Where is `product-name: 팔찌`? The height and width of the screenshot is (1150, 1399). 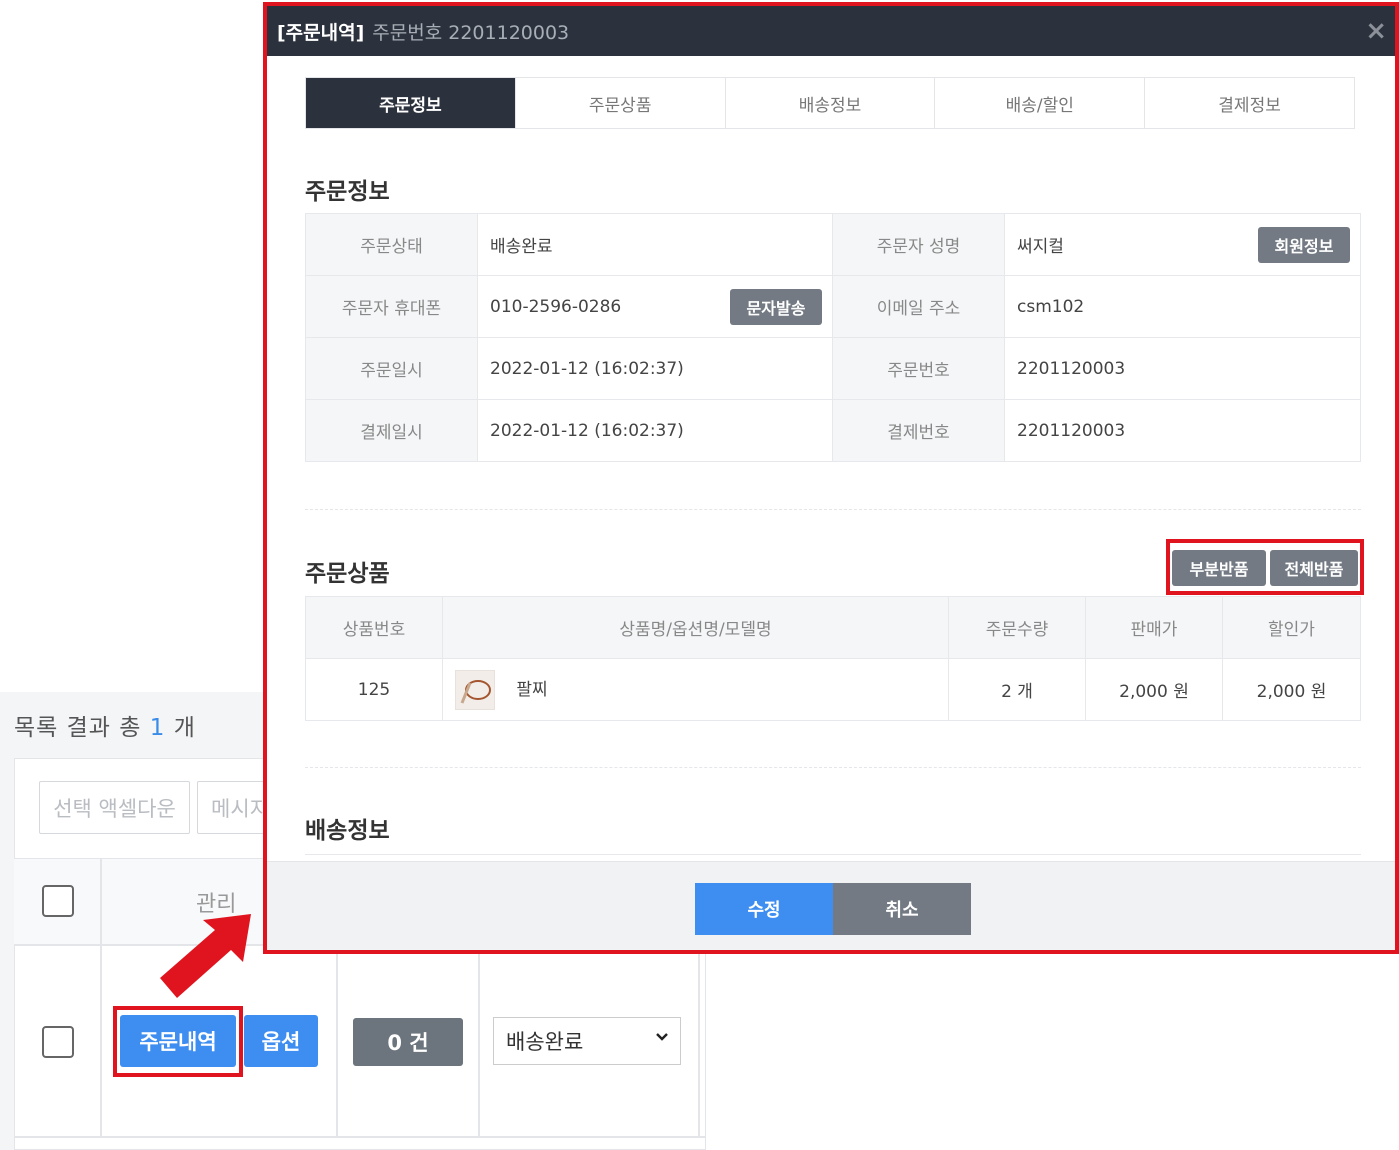
product-name: 팔찌 is located at coordinates (532, 689).